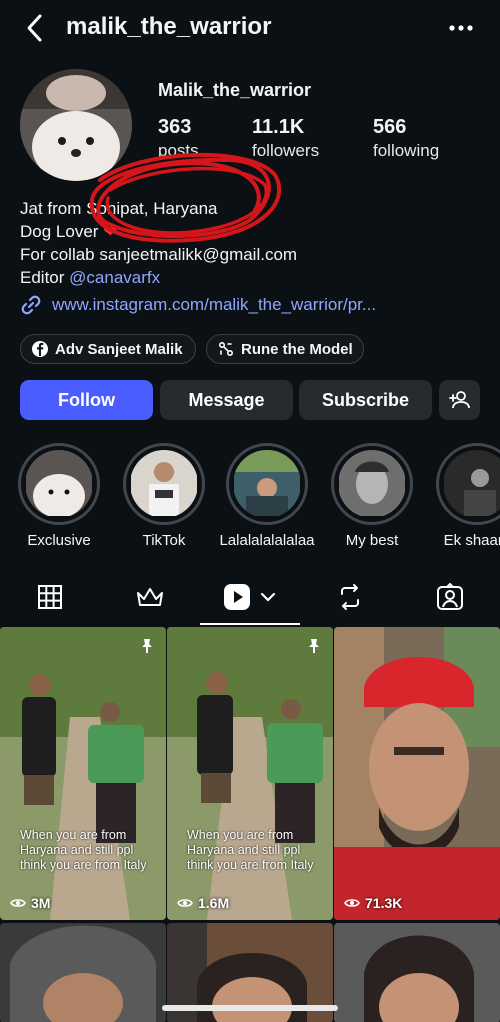 Image resolution: width=500 pixels, height=1022 pixels. Describe the element at coordinates (42, 277) in the screenshot. I see `bio-editor-prefix: Editor` at that location.